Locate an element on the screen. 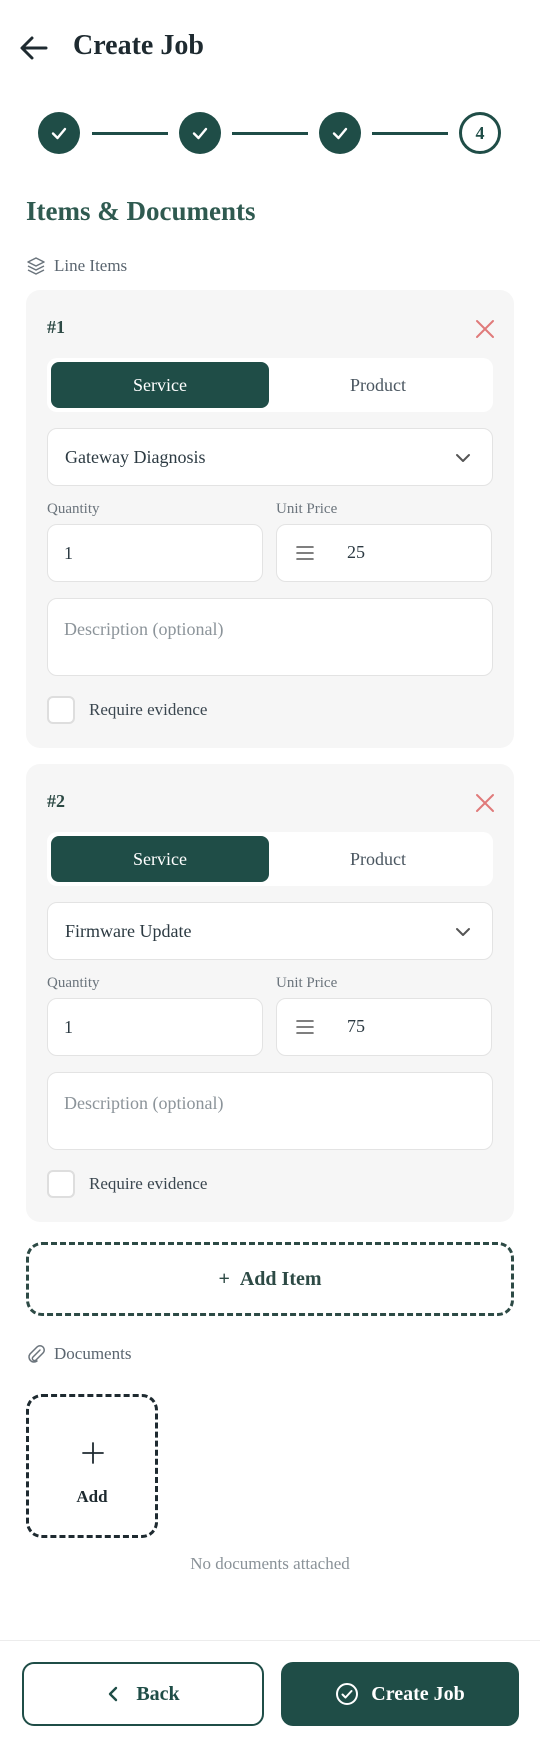  back-button: Back is located at coordinates (143, 1694).